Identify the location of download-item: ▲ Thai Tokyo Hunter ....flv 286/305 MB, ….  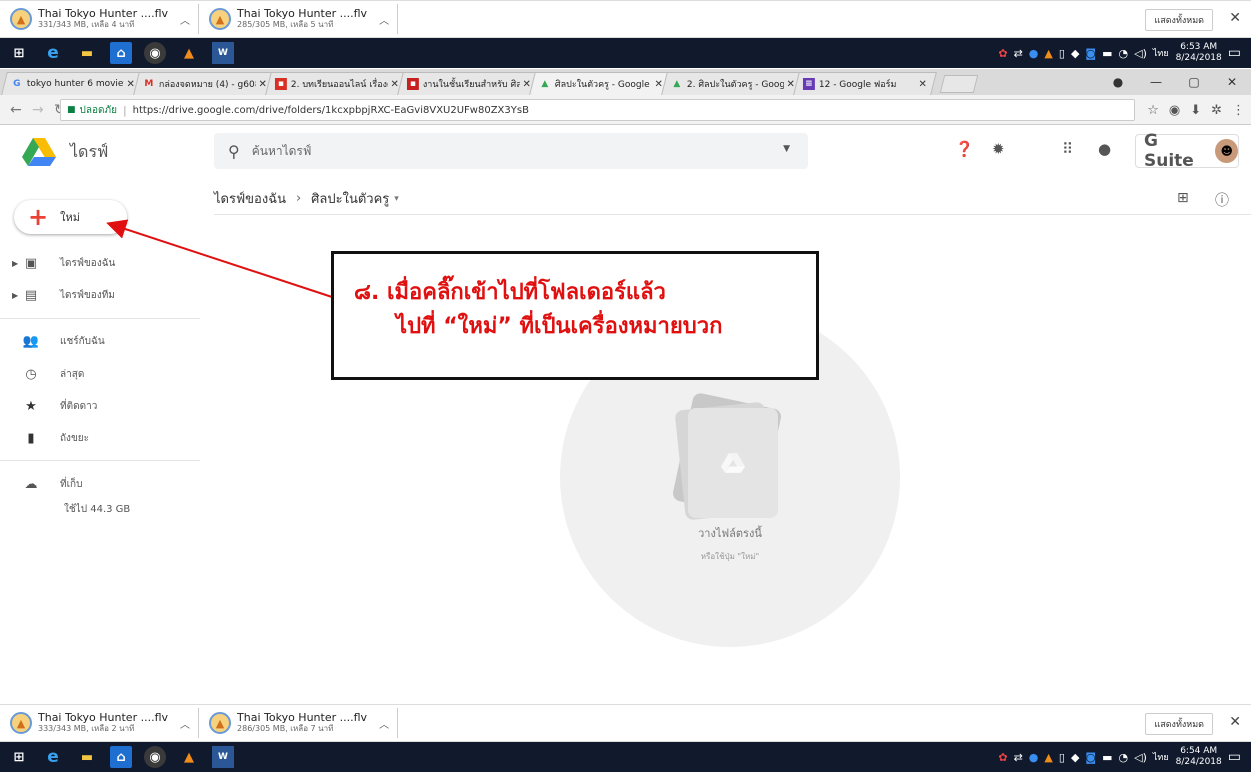
(300, 723).